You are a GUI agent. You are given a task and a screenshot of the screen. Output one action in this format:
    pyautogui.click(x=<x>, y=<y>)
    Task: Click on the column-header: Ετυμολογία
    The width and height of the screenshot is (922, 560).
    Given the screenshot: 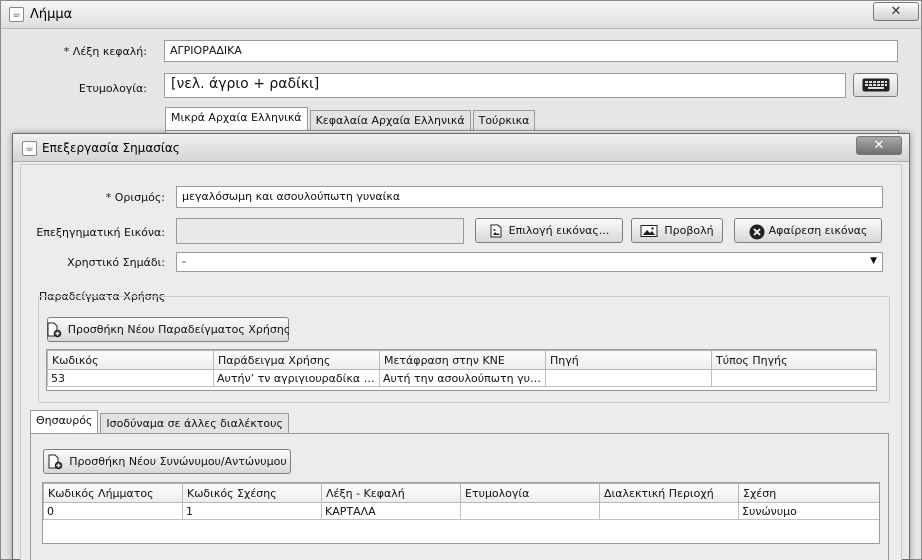 What is the action you would take?
    pyautogui.click(x=530, y=493)
    